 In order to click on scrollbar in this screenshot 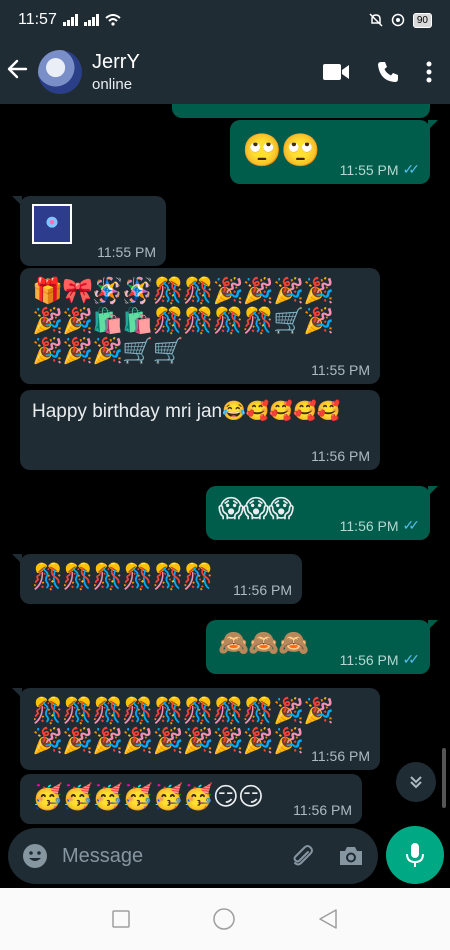, I will do `click(444, 778)`.